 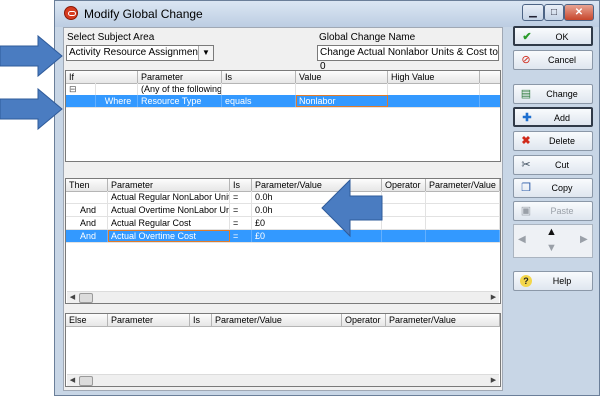 I want to click on help-button: ? Help, so click(x=553, y=281).